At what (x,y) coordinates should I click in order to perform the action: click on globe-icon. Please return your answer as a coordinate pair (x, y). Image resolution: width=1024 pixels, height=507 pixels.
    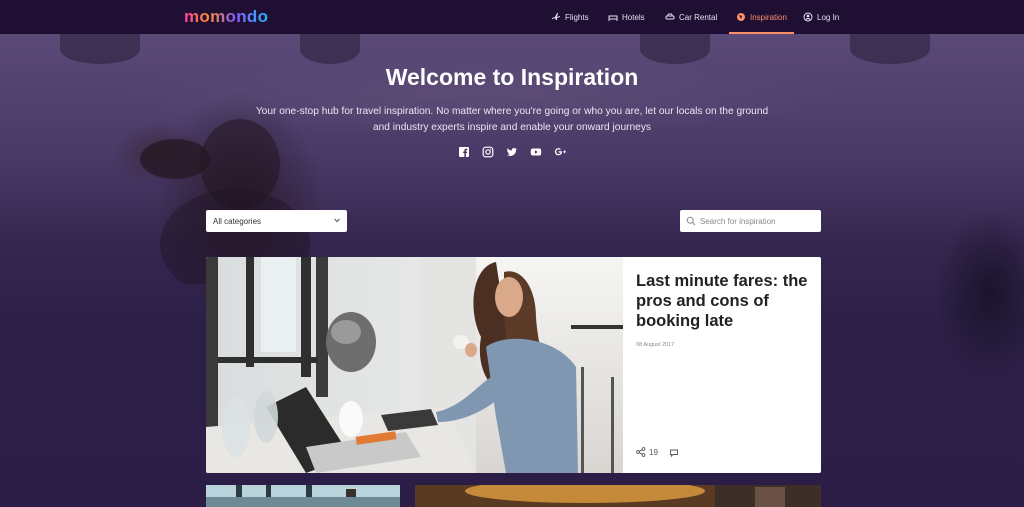
    Looking at the image, I should click on (741, 17).